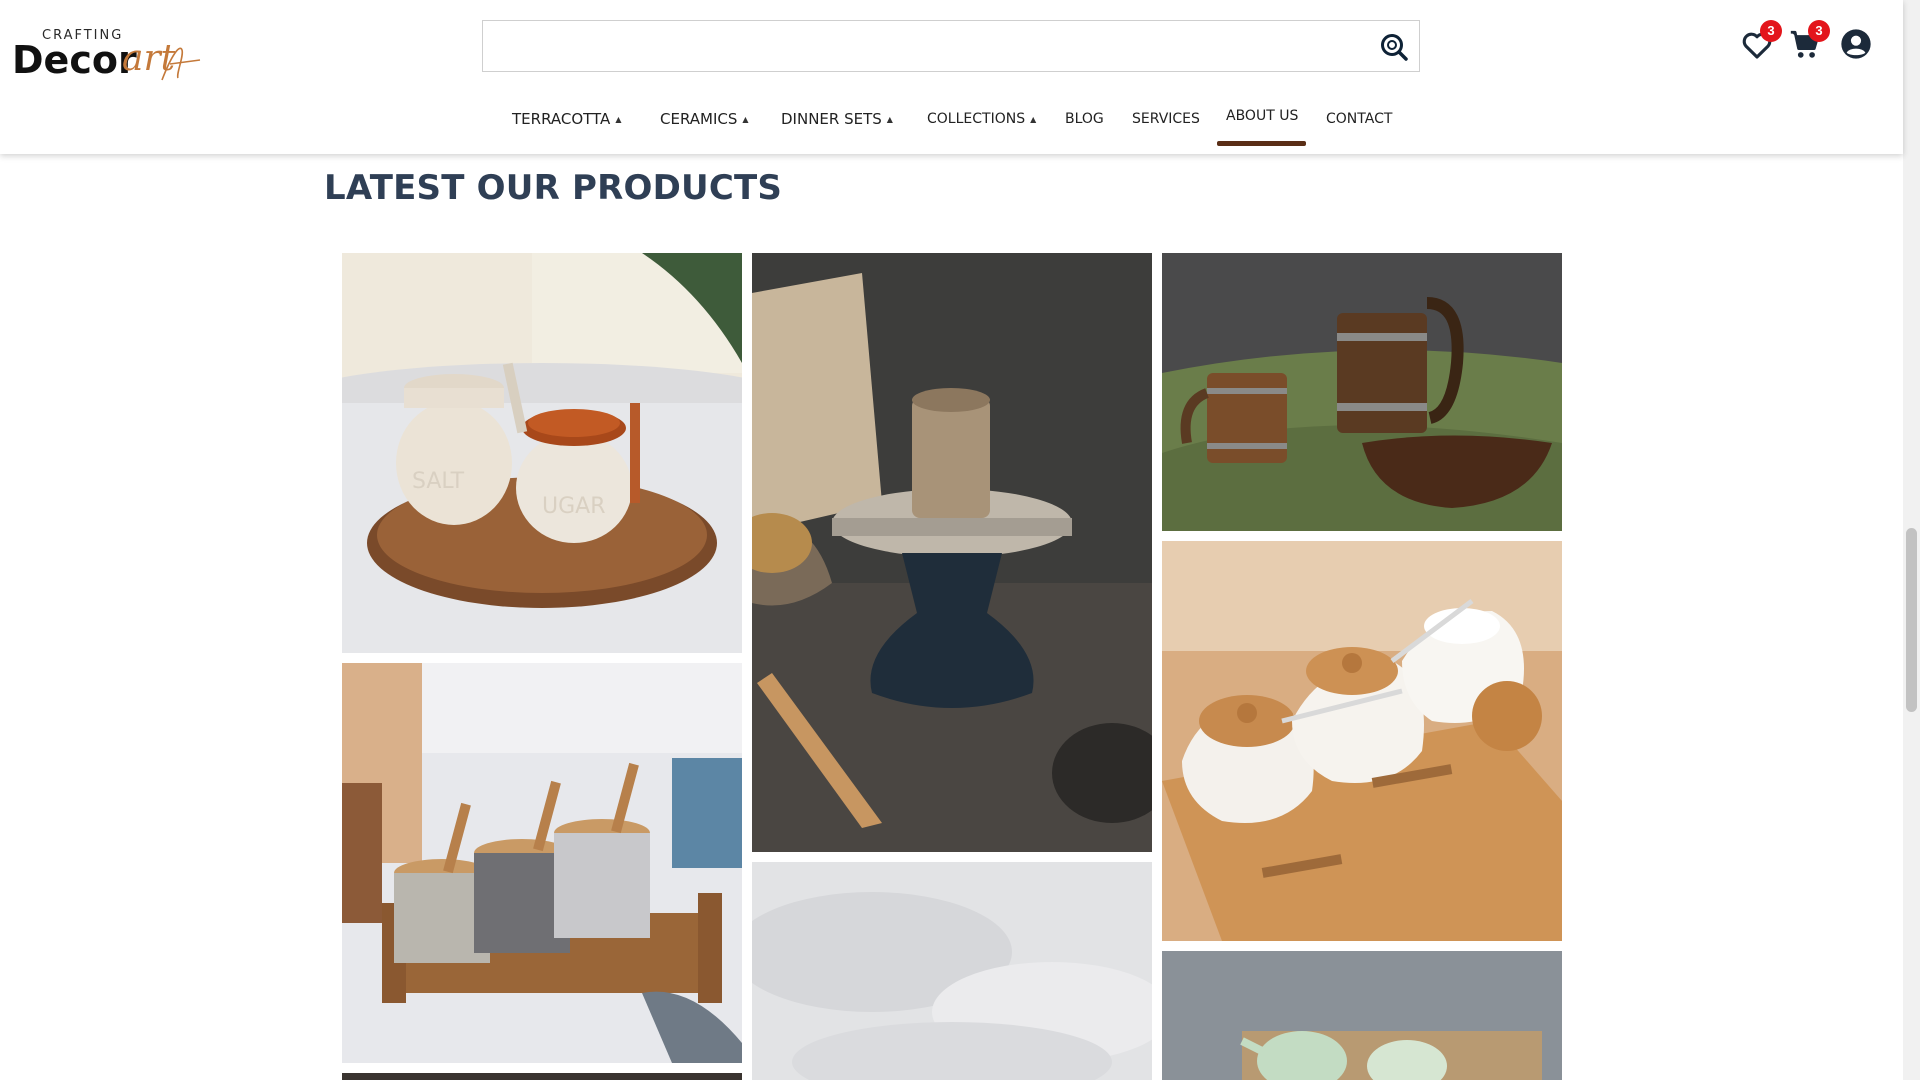 Image resolution: width=1920 pixels, height=1080 pixels. I want to click on cart-button: 3, so click(1809, 41).